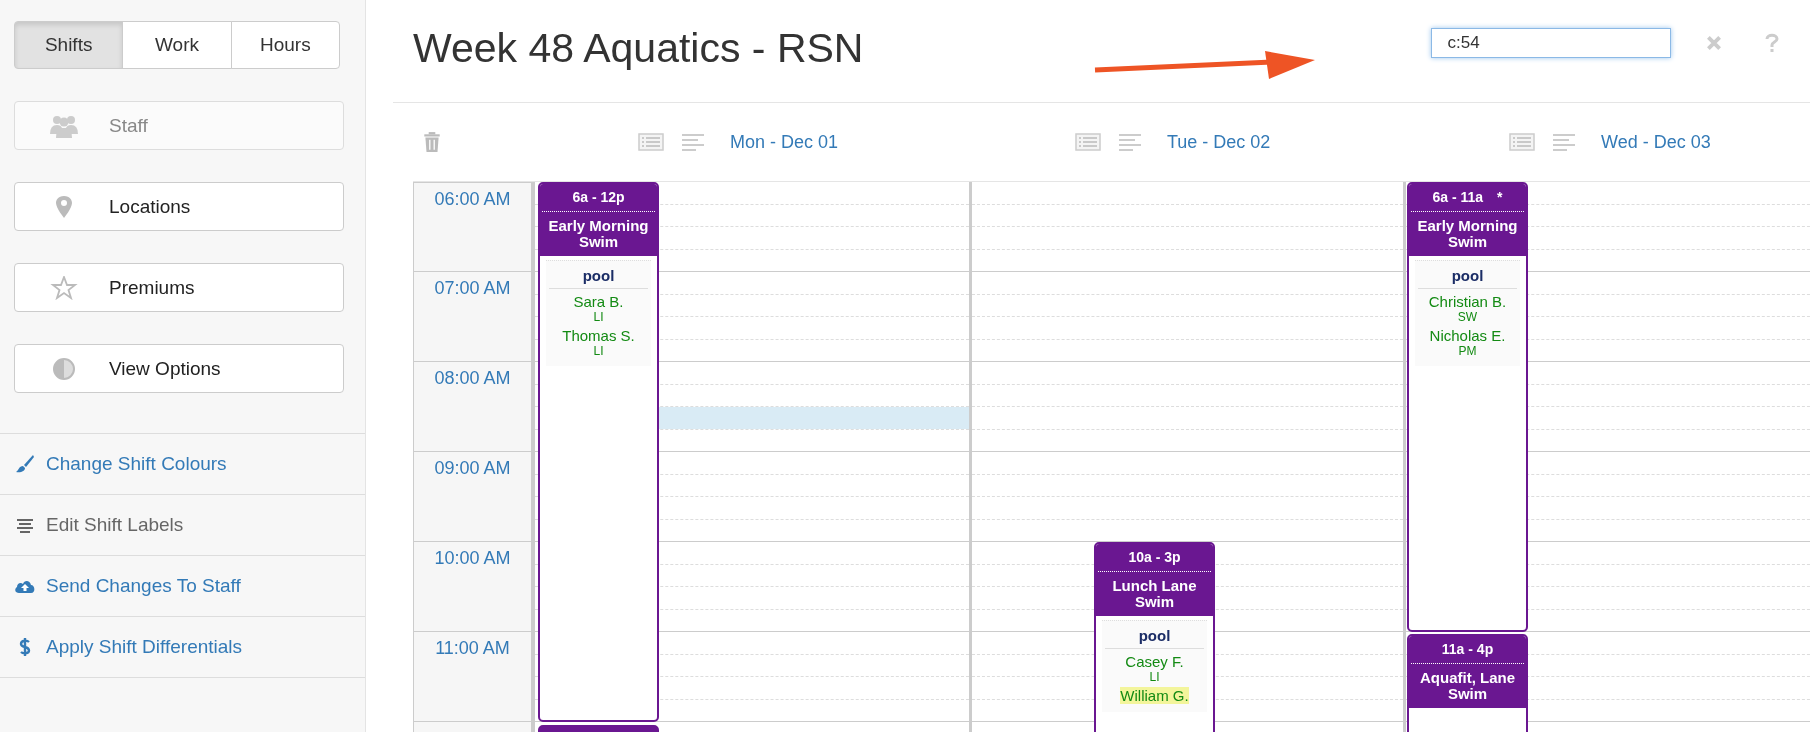  What do you see at coordinates (1219, 142) in the screenshot?
I see `day-link: Tue - Dec 02` at bounding box center [1219, 142].